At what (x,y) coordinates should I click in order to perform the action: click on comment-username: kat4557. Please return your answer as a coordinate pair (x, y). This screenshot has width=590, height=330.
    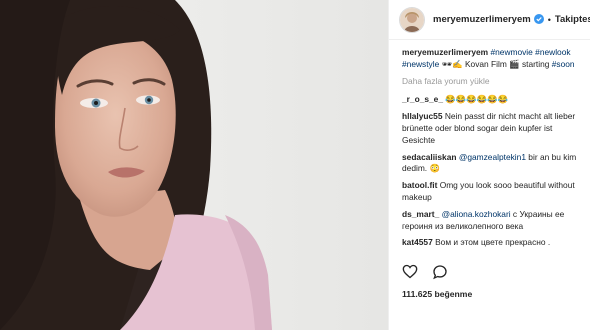
    Looking at the image, I should click on (417, 242).